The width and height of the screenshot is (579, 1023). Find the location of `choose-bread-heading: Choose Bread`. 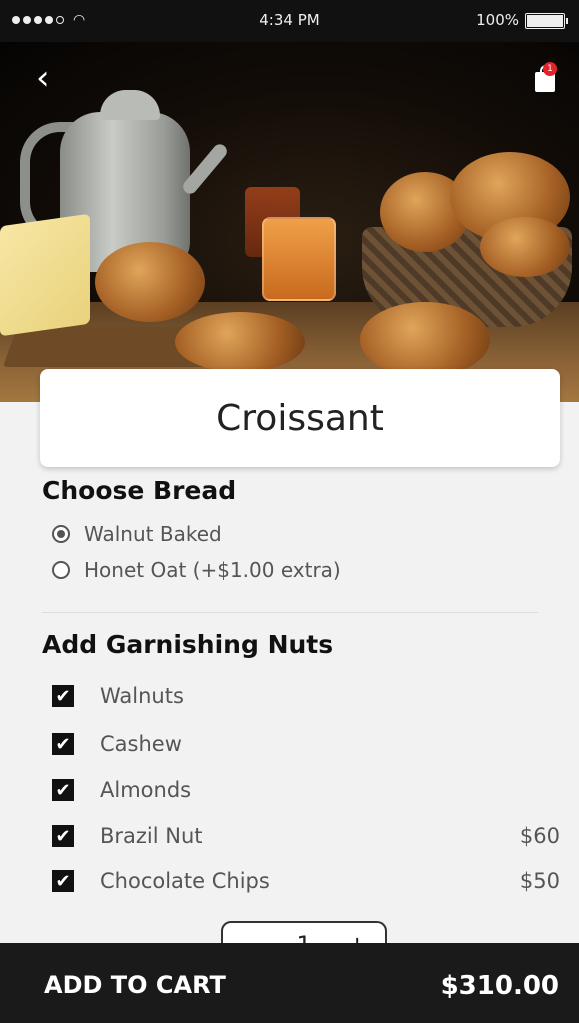

choose-bread-heading: Choose Bread is located at coordinates (139, 490).